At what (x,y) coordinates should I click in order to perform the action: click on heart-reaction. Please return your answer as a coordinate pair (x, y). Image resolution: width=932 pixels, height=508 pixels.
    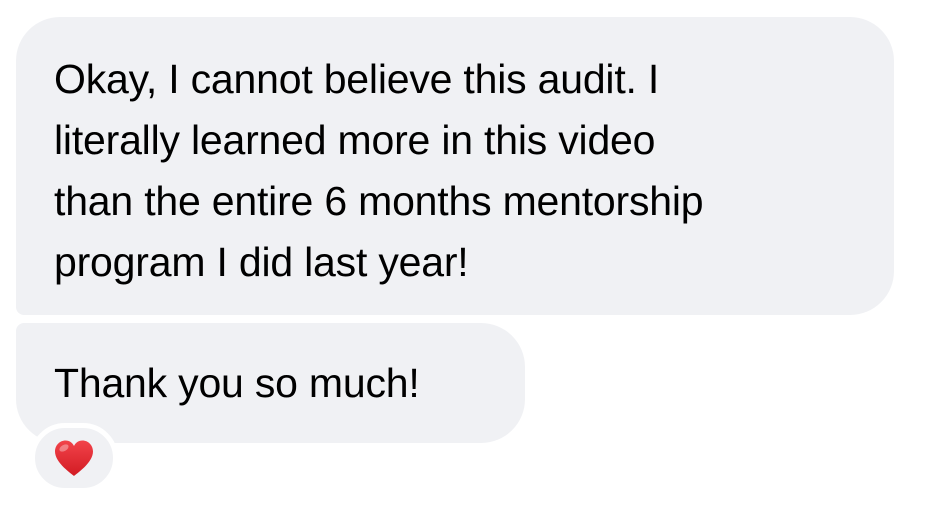
    Looking at the image, I should click on (74, 458).